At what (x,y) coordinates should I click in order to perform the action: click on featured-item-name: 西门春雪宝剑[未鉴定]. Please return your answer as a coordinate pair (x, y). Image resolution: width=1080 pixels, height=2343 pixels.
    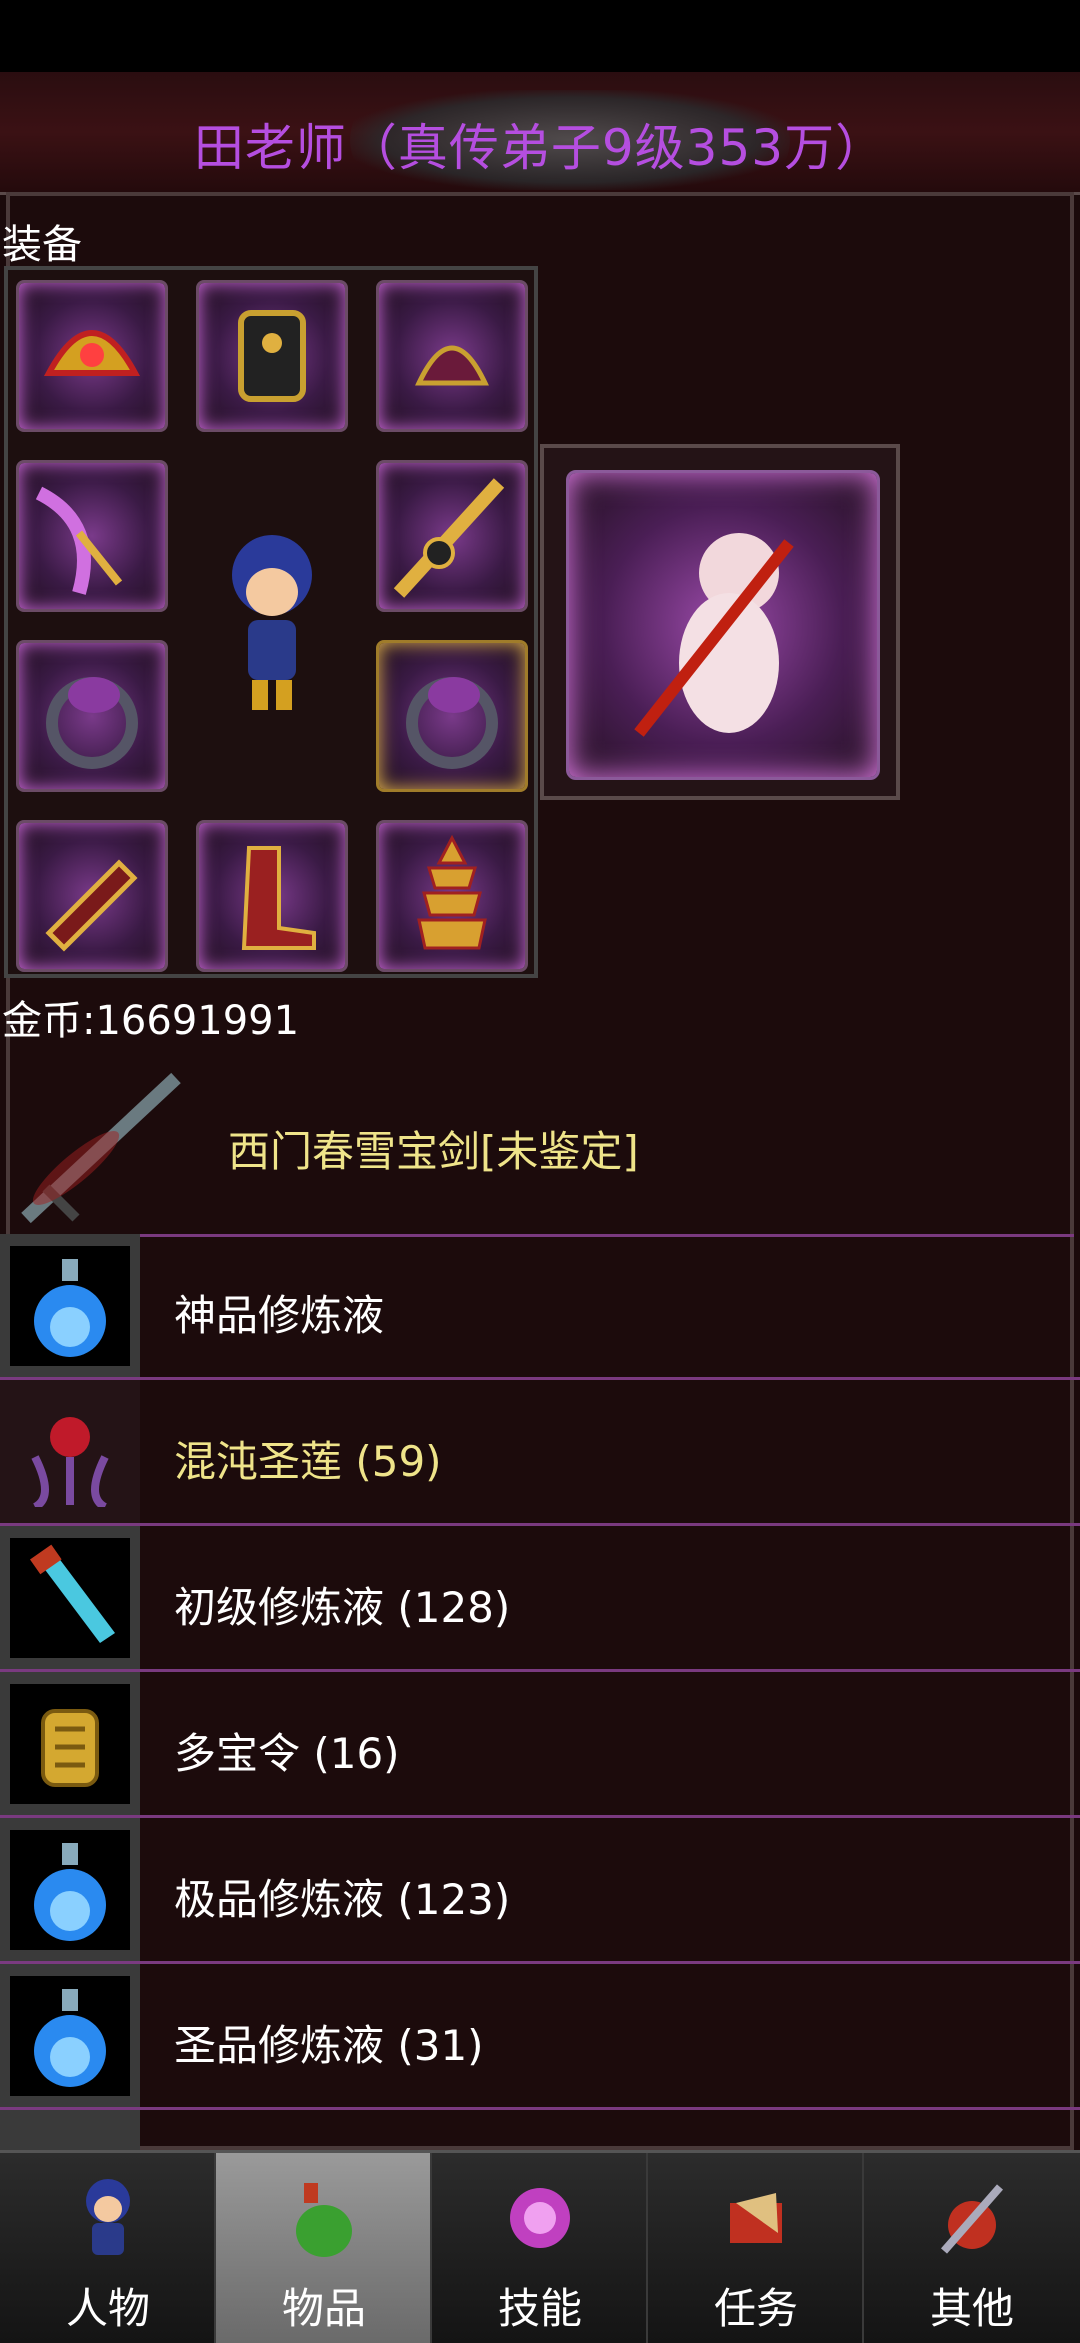
    Looking at the image, I should click on (433, 1151).